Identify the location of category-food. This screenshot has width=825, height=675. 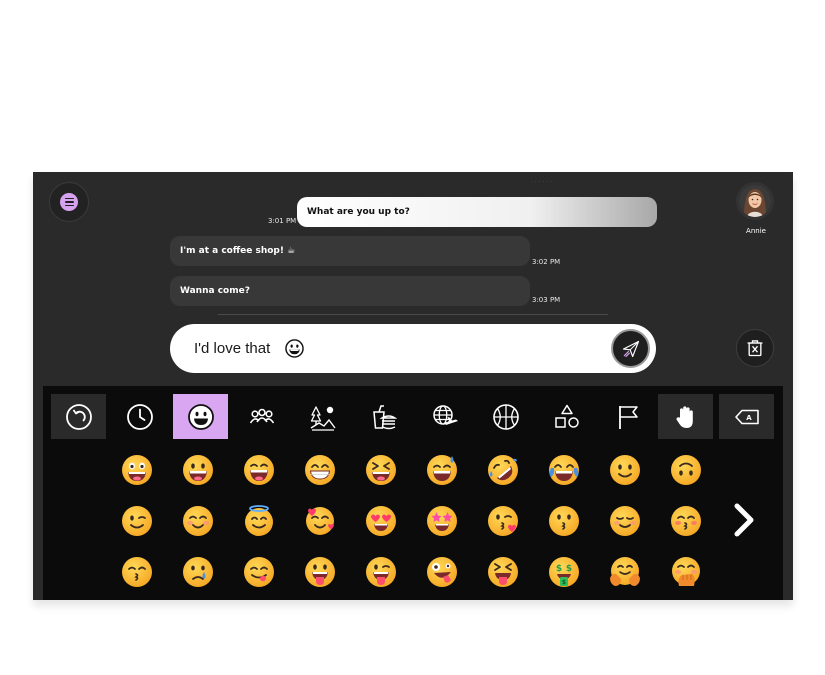
(383, 416).